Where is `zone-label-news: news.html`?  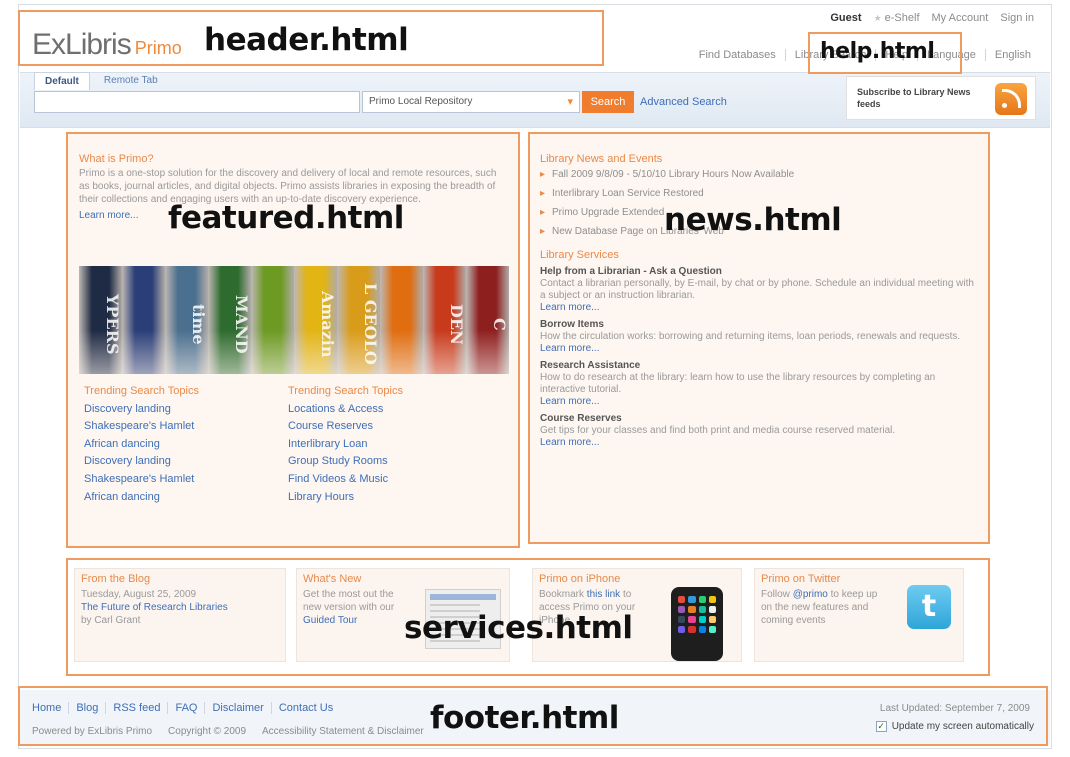 zone-label-news: news.html is located at coordinates (753, 220).